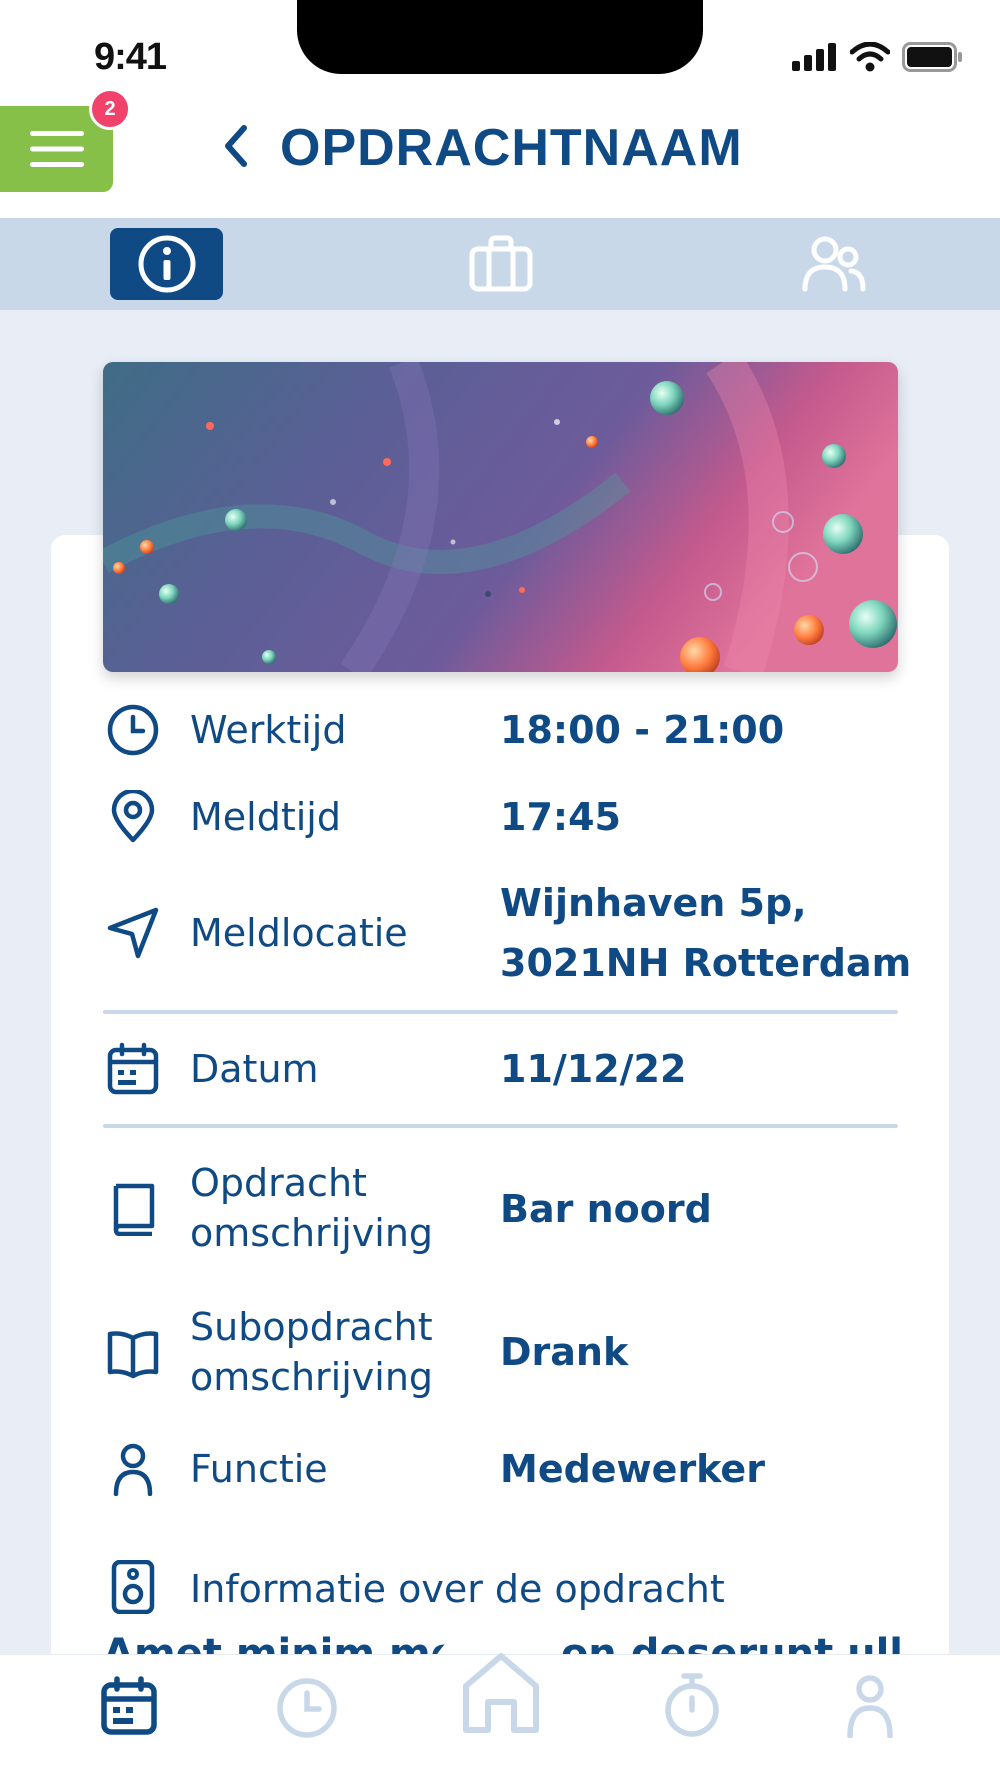  I want to click on signal-icon, so click(814, 57).